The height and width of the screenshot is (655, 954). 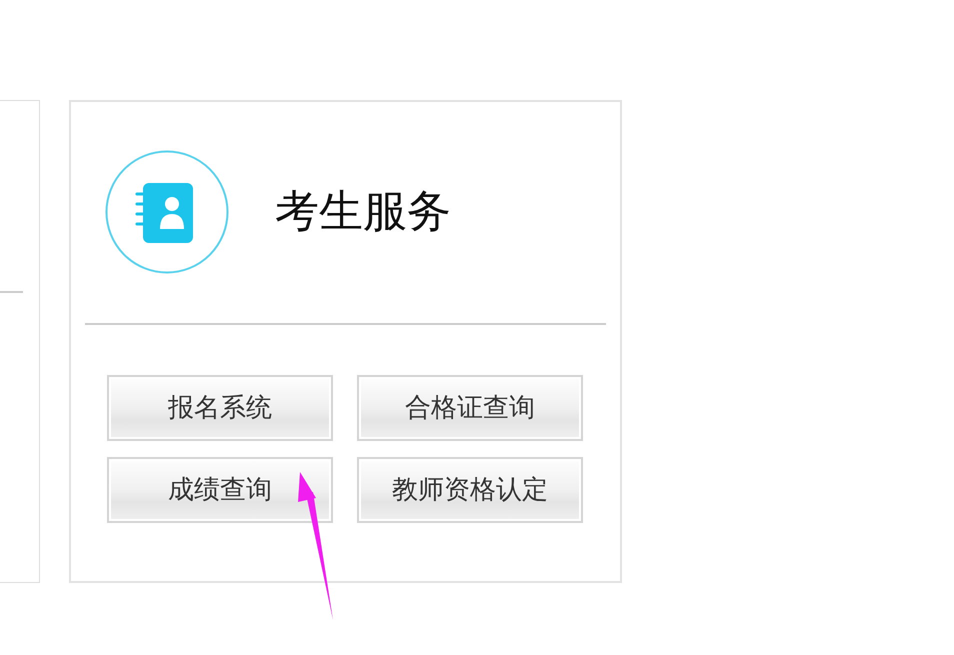 I want to click on section-title: 考生服务, so click(x=363, y=211).